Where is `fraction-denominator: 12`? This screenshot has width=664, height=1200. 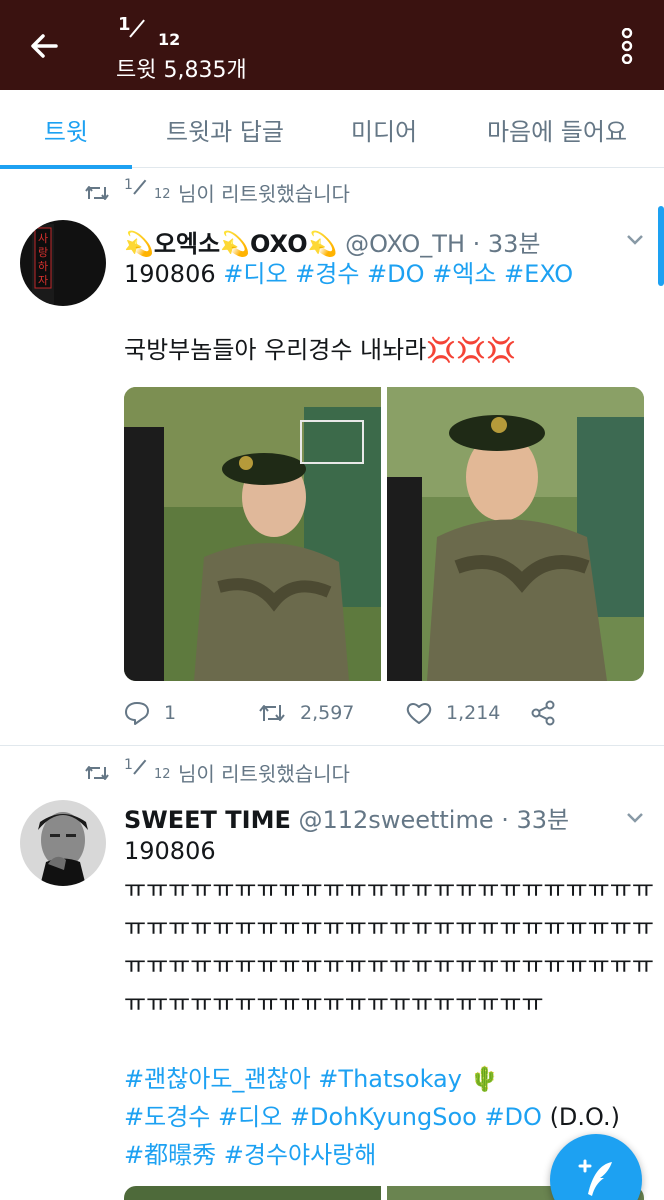
fraction-denominator: 12 is located at coordinates (169, 39).